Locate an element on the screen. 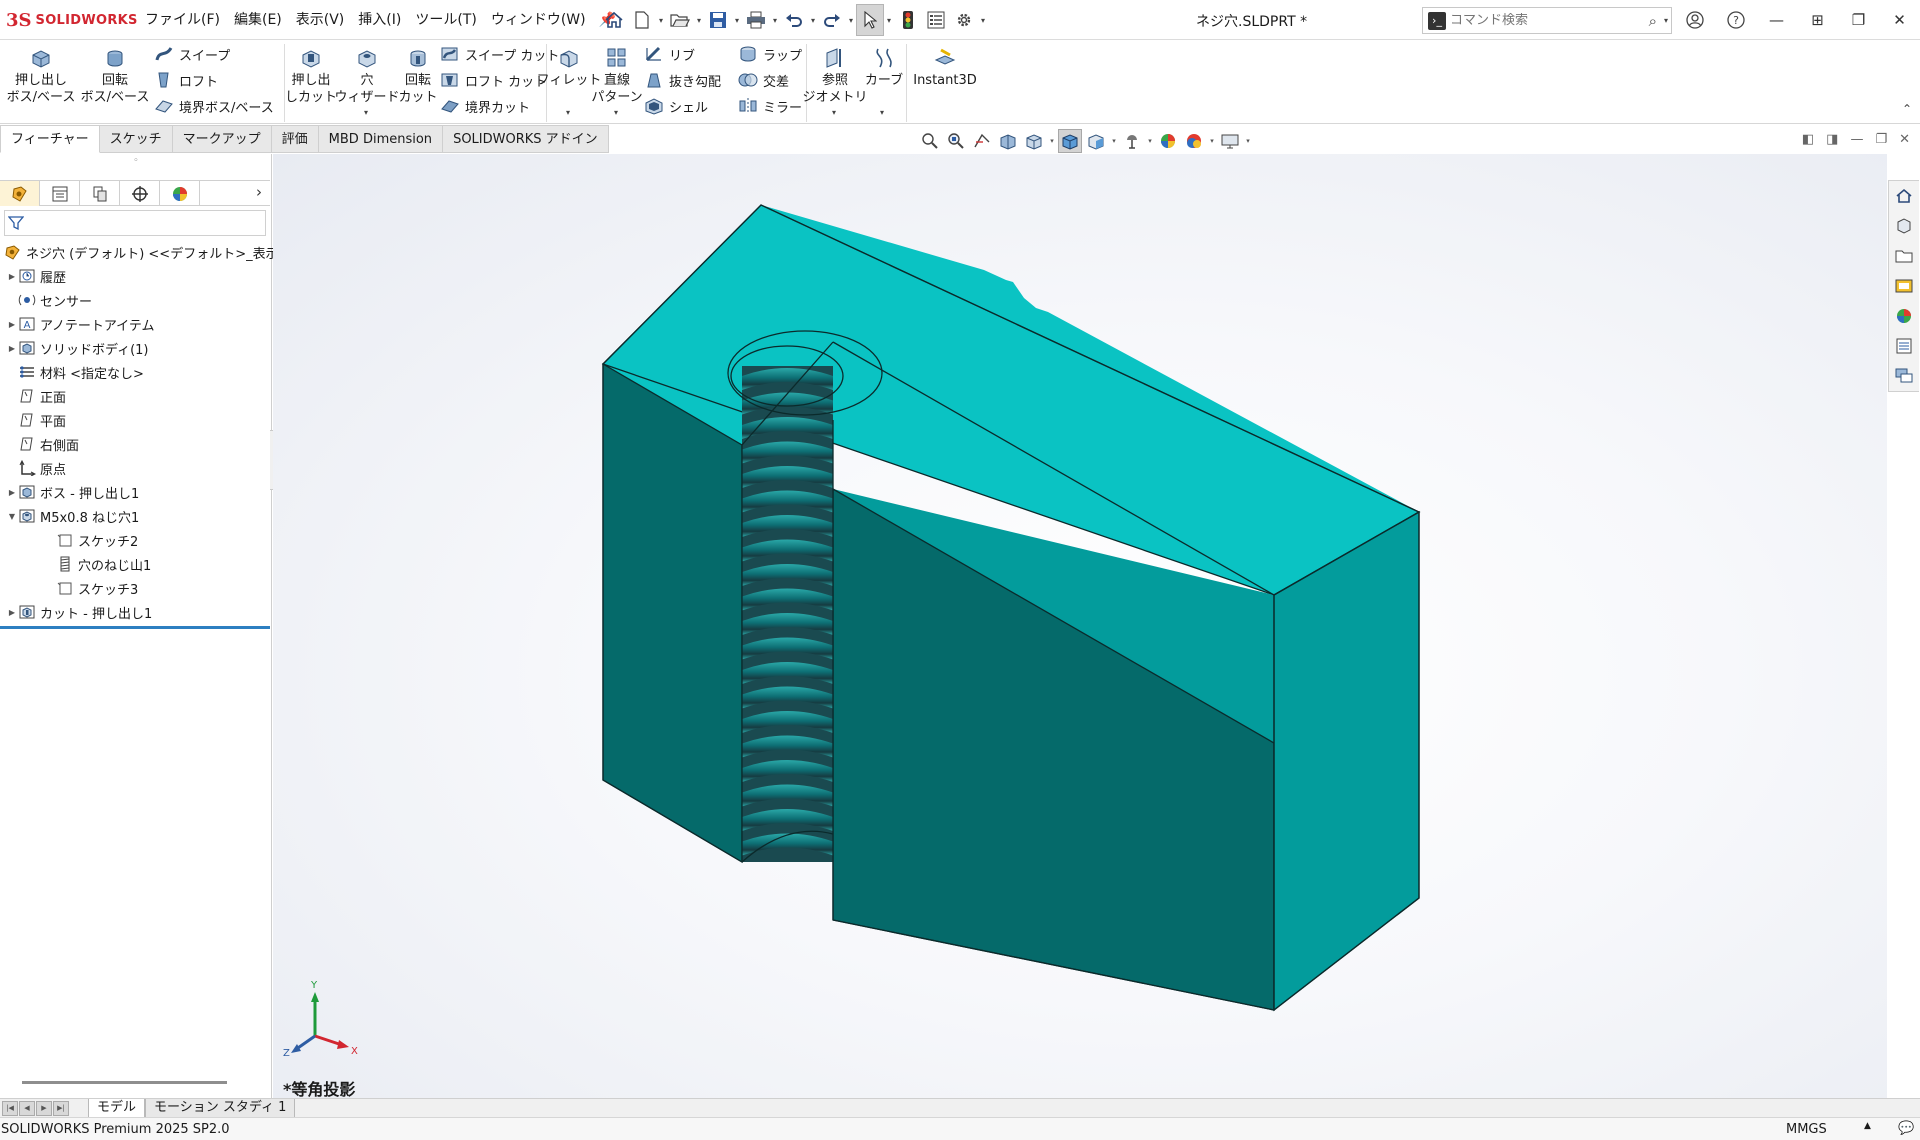  tree-item: 材料 <指定なし> is located at coordinates (136, 372).